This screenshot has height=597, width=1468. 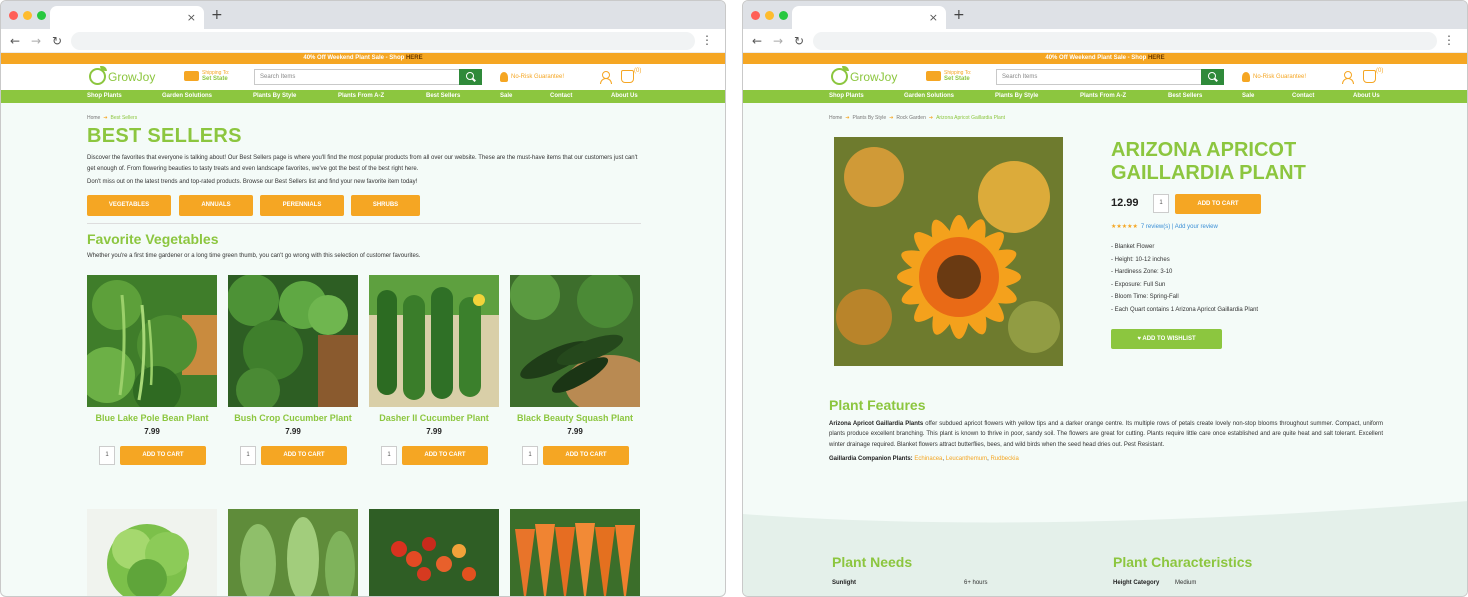 What do you see at coordinates (957, 76) in the screenshot?
I see `shipping-label: Shipping To: Set State` at bounding box center [957, 76].